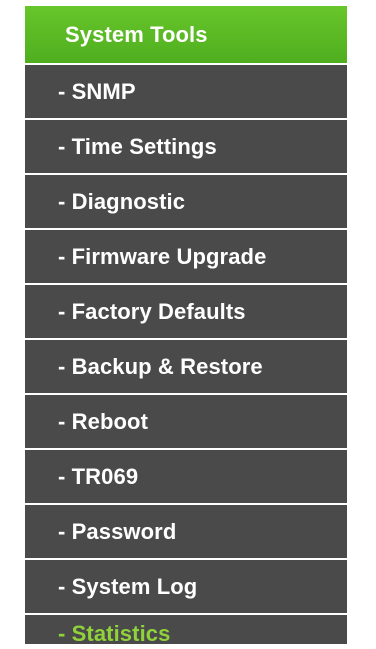  Describe the element at coordinates (162, 256) in the screenshot. I see `menu-item-label: - Firmware Upgrade` at that location.